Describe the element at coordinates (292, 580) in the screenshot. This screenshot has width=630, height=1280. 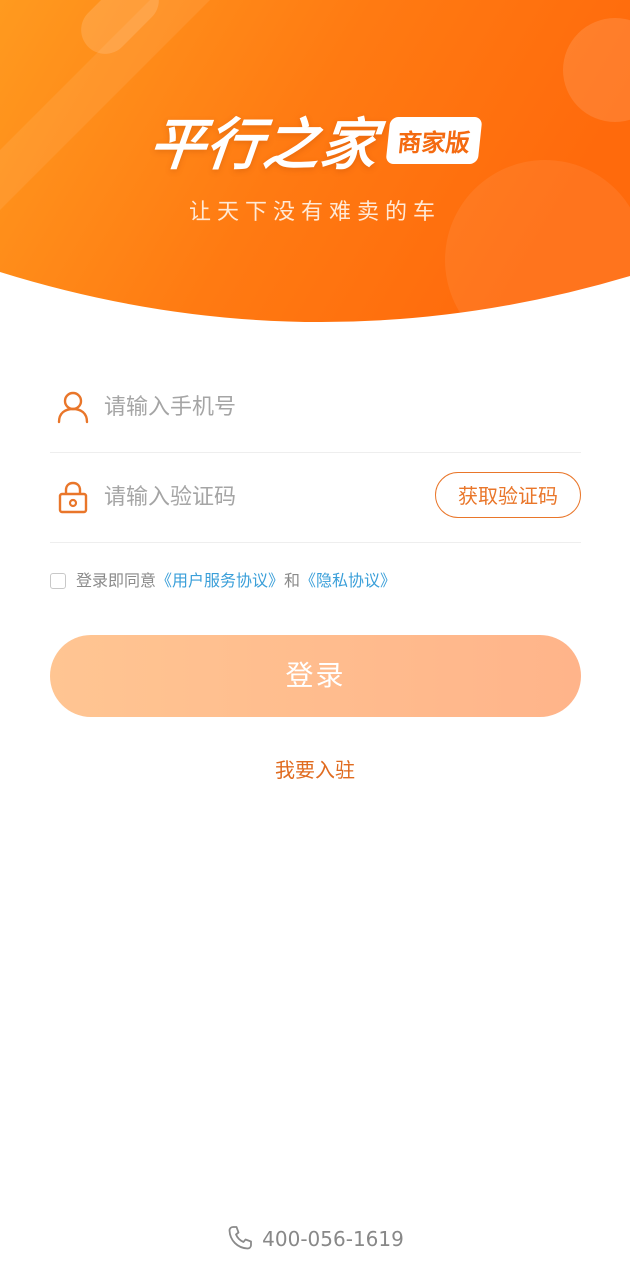
I see `agreement-conjunction: 和` at that location.